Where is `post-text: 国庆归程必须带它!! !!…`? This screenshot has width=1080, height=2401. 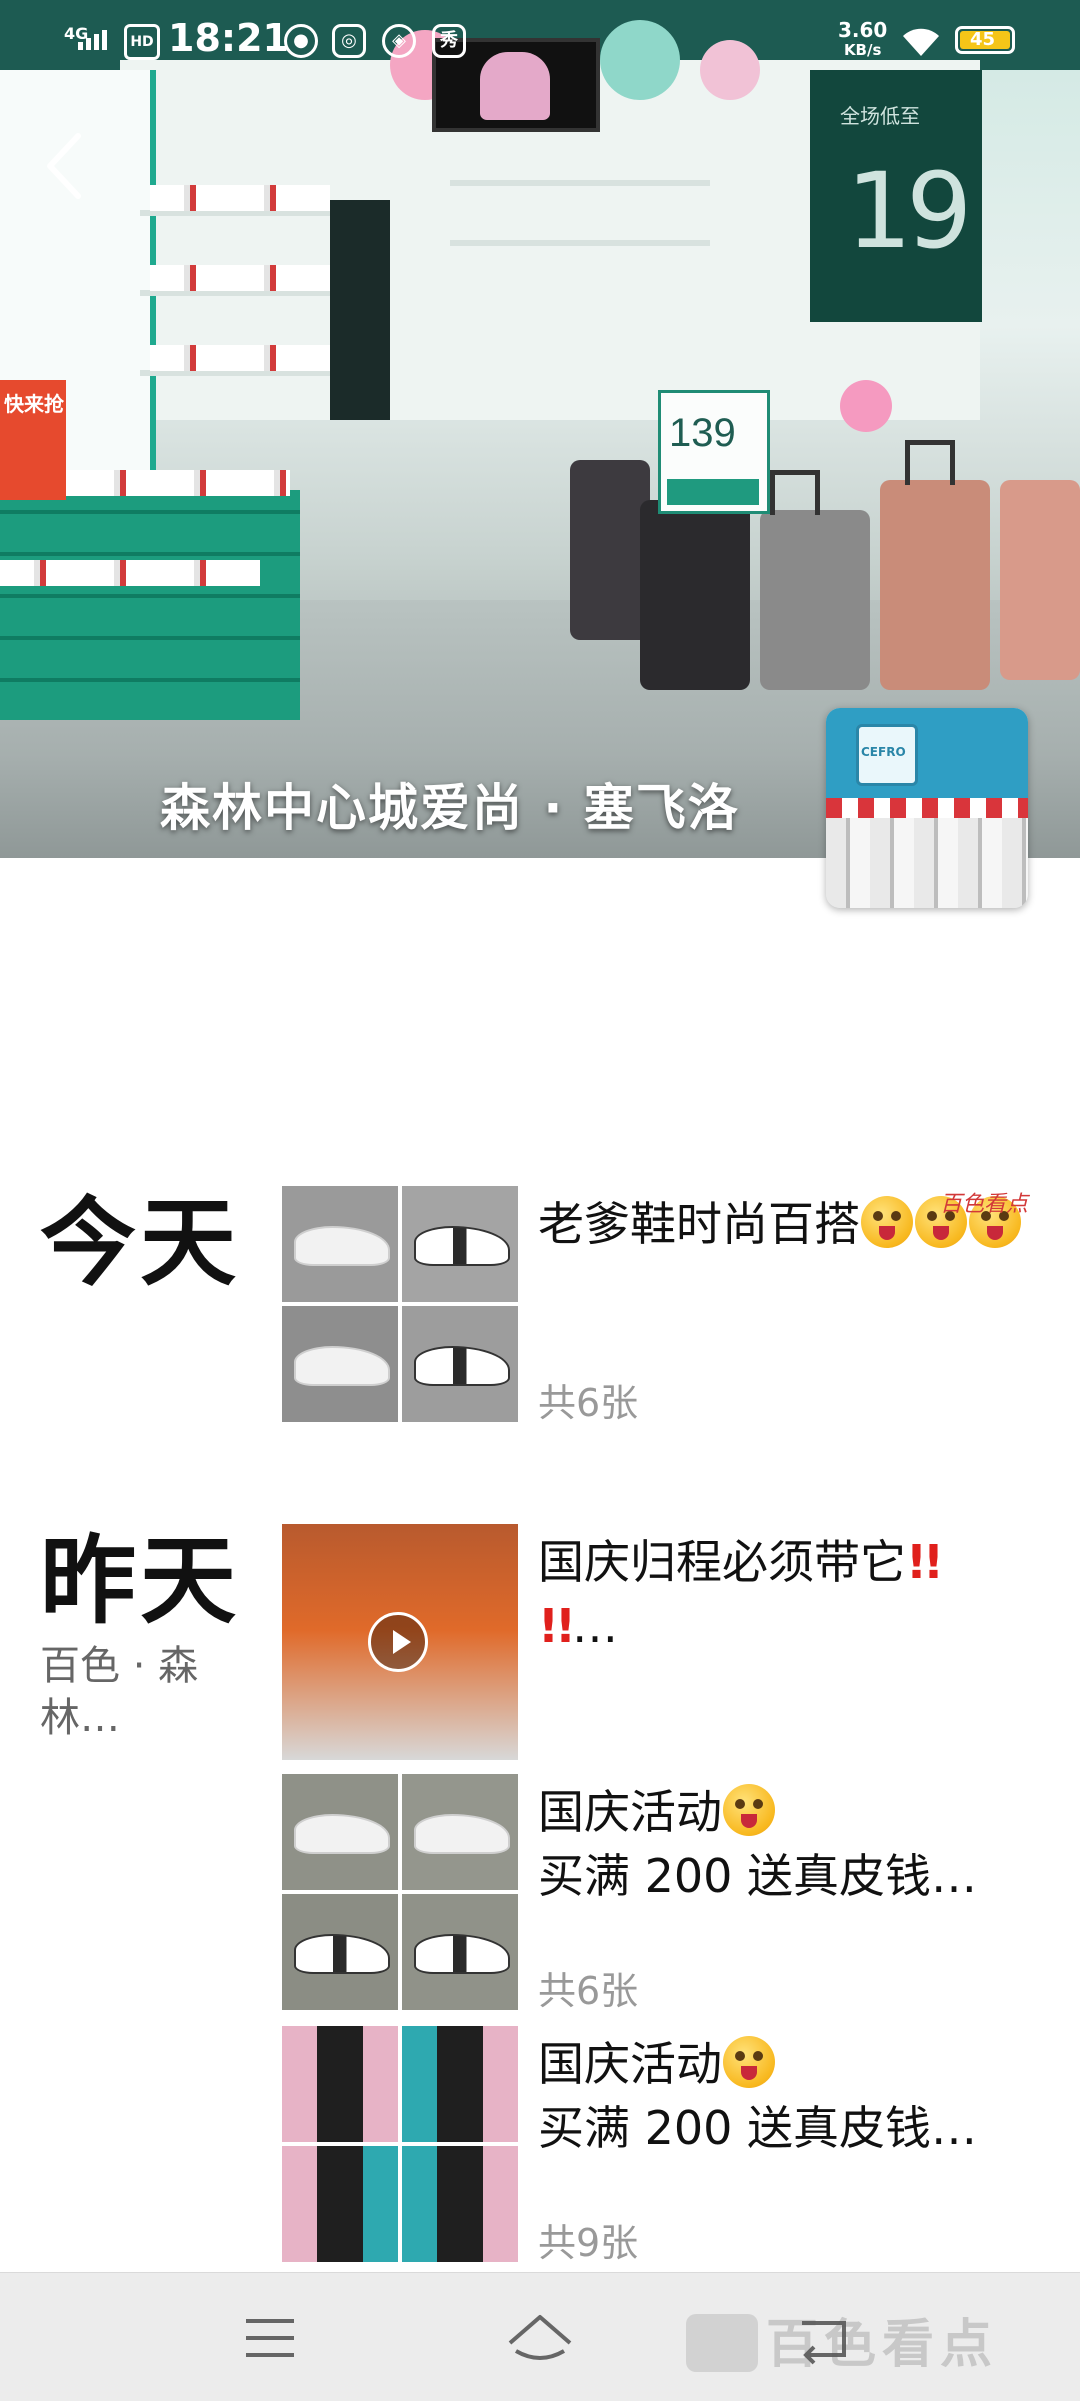 post-text: 国庆归程必须带它!! !!… is located at coordinates (798, 1594).